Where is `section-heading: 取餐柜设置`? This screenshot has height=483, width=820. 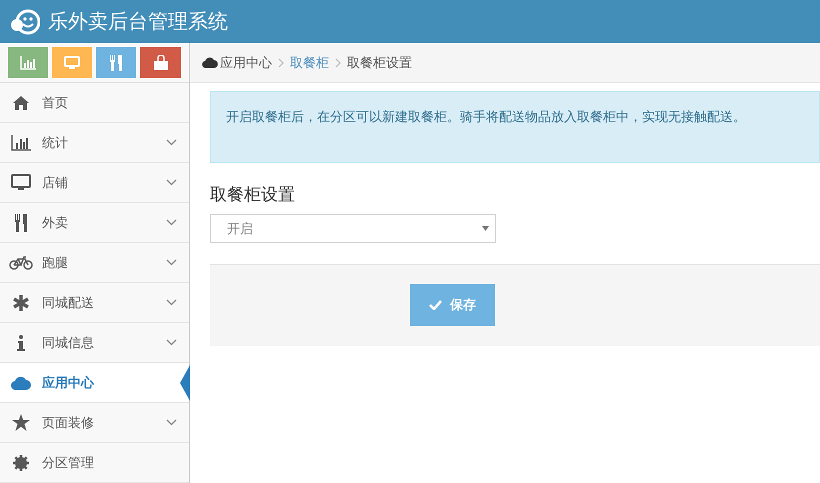 section-heading: 取餐柜设置 is located at coordinates (253, 195).